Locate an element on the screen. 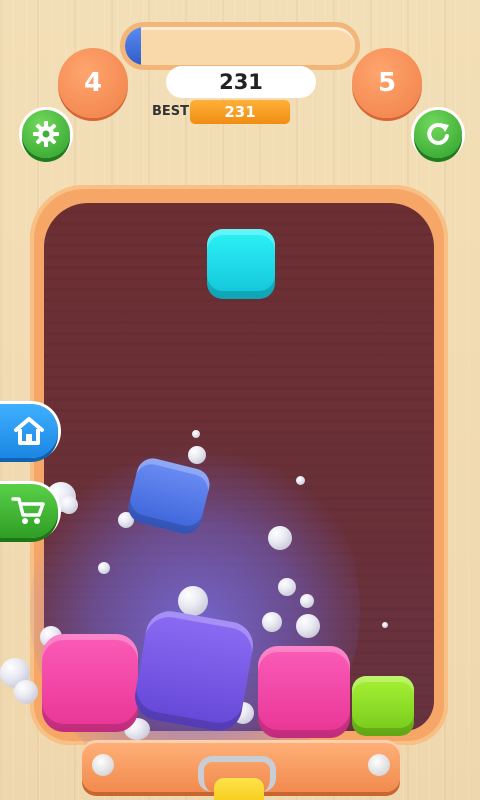 The height and width of the screenshot is (800, 480). gear-icon is located at coordinates (46, 134).